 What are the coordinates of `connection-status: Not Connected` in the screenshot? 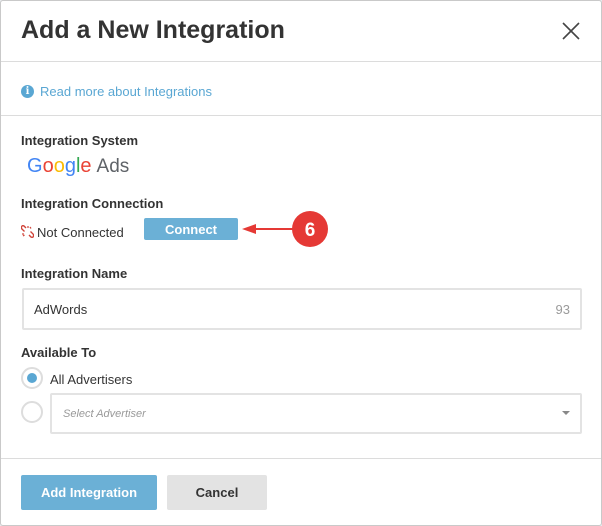 It's located at (72, 232).